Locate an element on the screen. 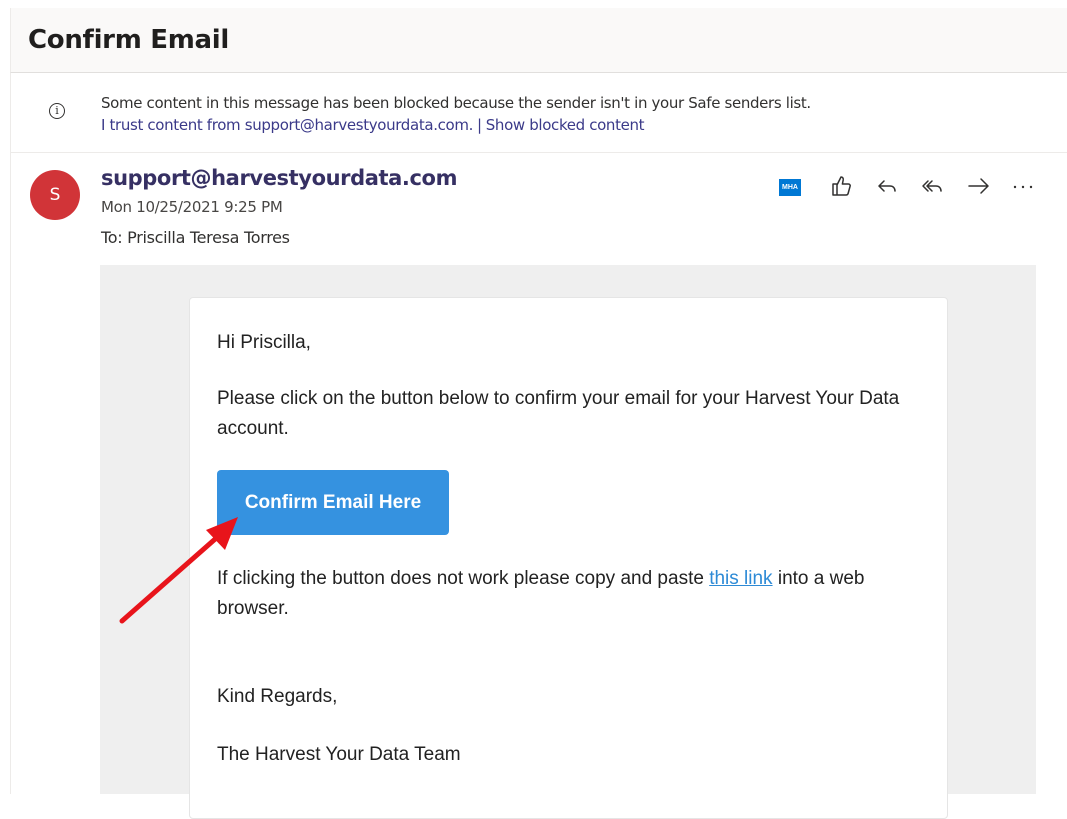  message-date: Mon 10/25/2021 9:25 PM is located at coordinates (192, 207).